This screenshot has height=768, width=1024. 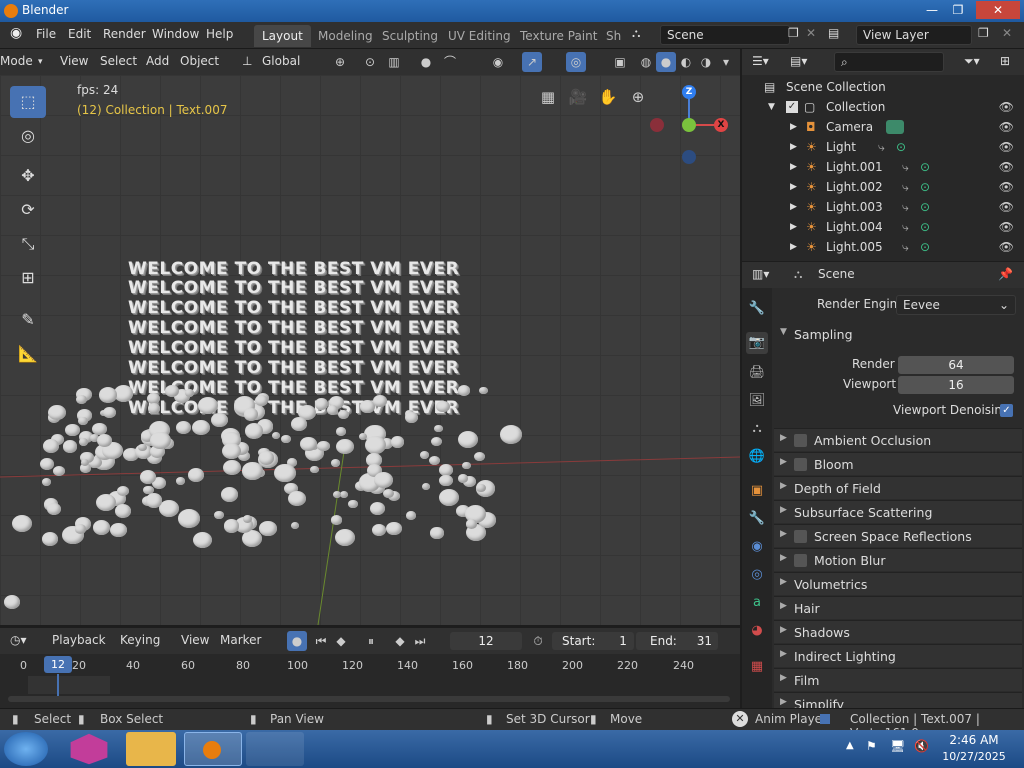 I want to click on falloff-icon: ⌒, so click(x=450, y=62).